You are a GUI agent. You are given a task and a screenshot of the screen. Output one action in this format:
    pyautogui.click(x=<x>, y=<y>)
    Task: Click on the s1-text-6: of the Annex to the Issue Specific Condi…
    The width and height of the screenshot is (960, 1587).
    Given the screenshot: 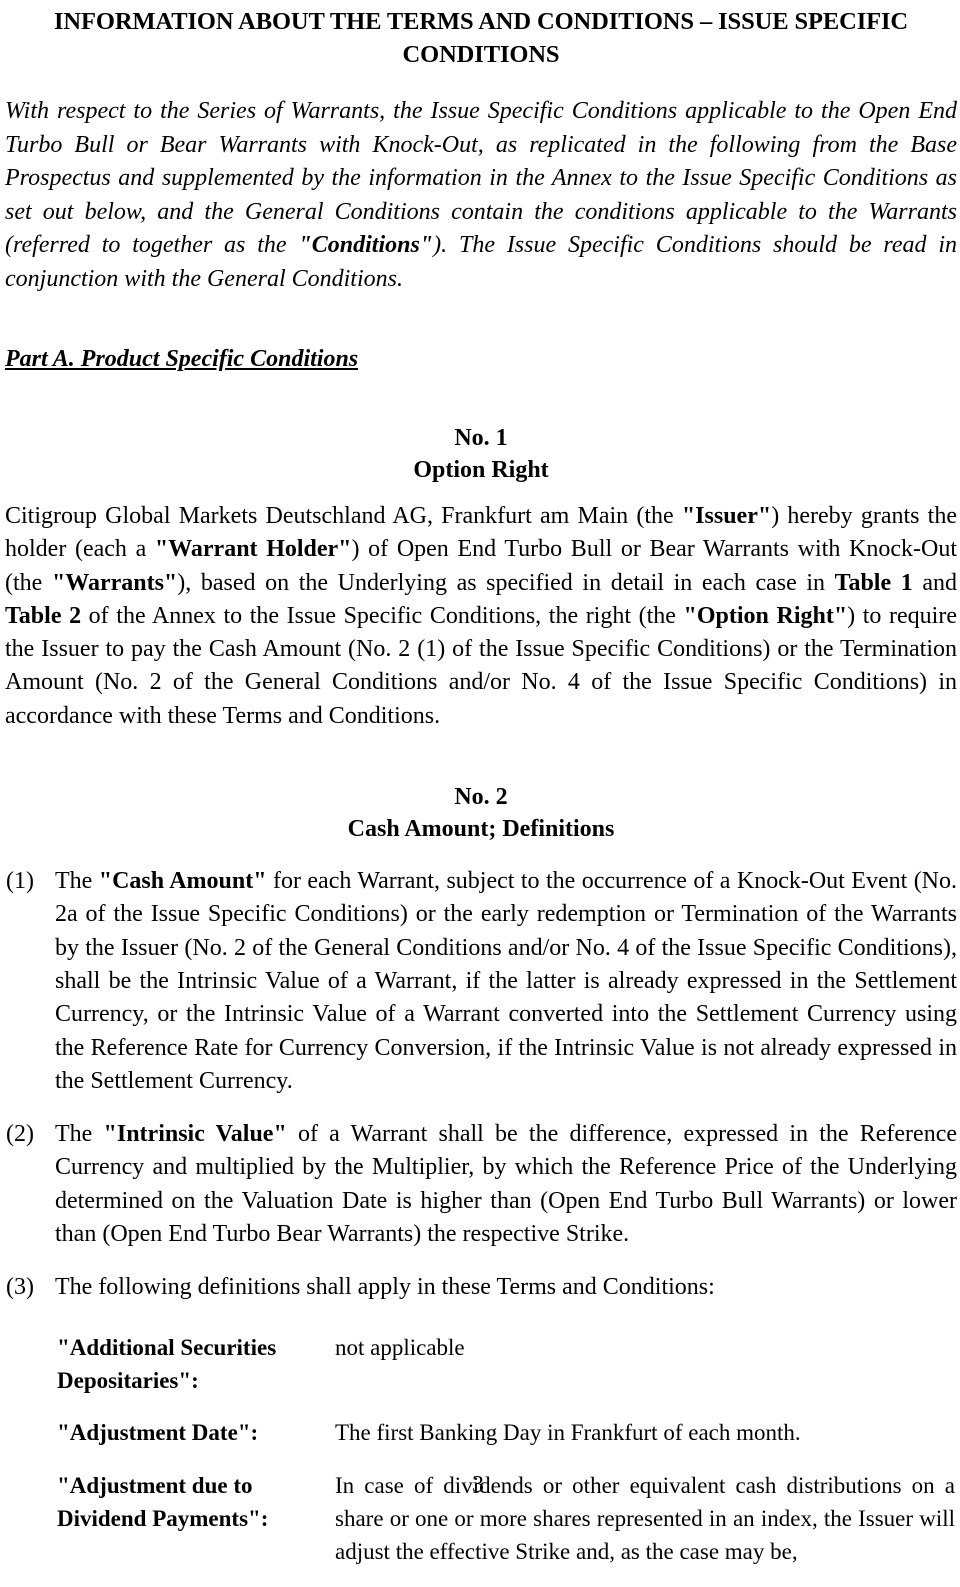 What is the action you would take?
    pyautogui.click(x=382, y=615)
    